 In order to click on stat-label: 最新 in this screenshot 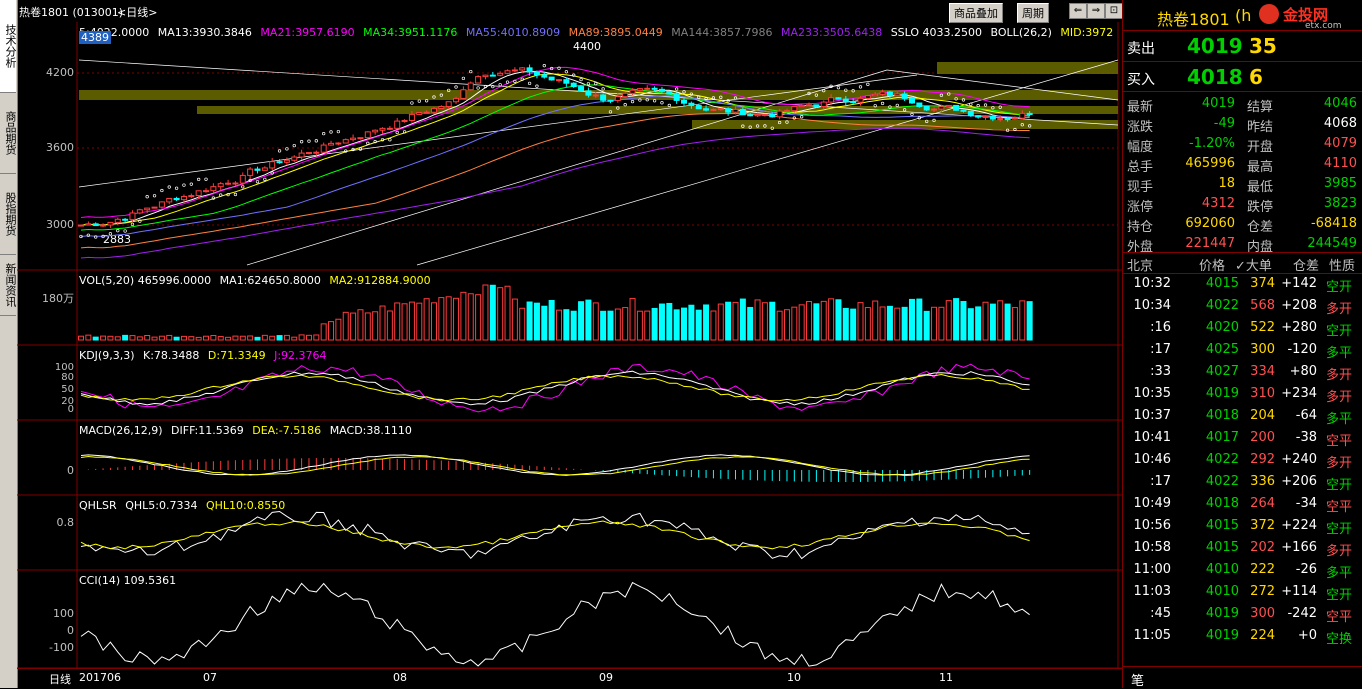, I will do `click(1140, 107)`.